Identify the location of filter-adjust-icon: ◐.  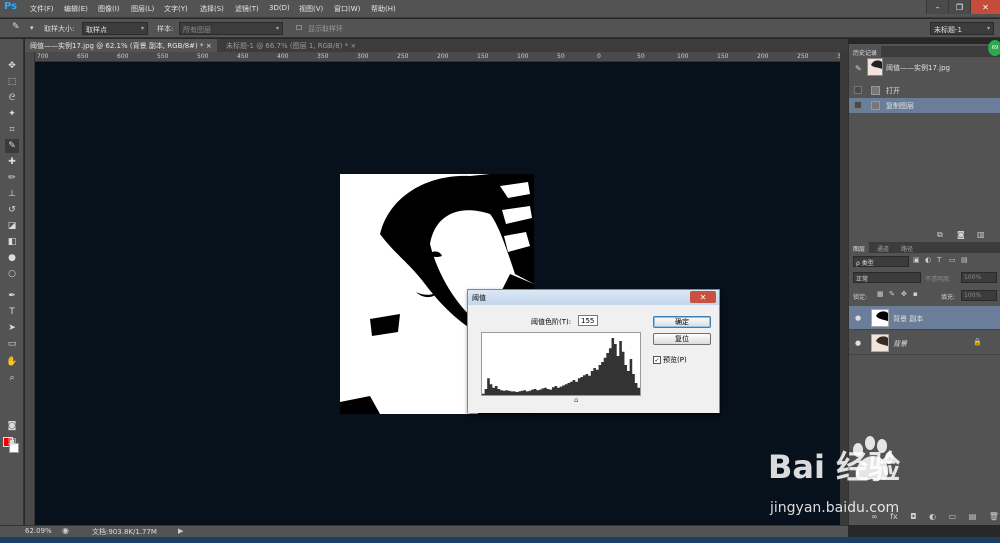
(928, 260).